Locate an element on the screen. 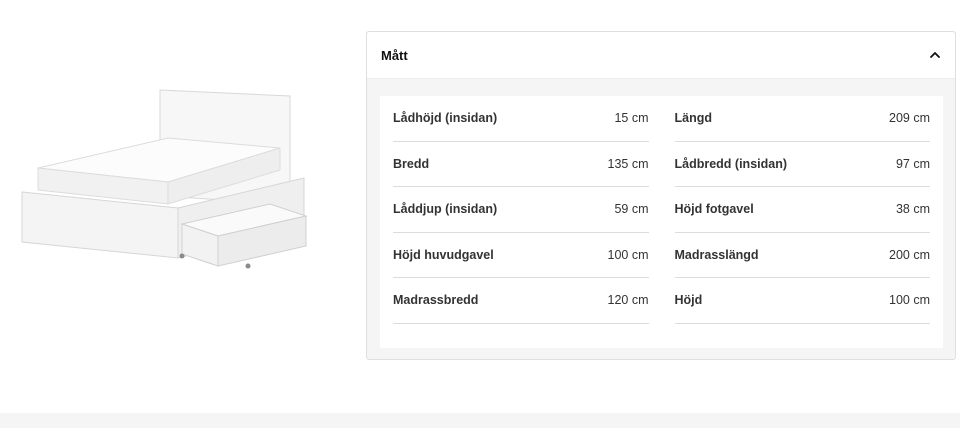 This screenshot has height=428, width=960. dimension-label: Höjd is located at coordinates (688, 300).